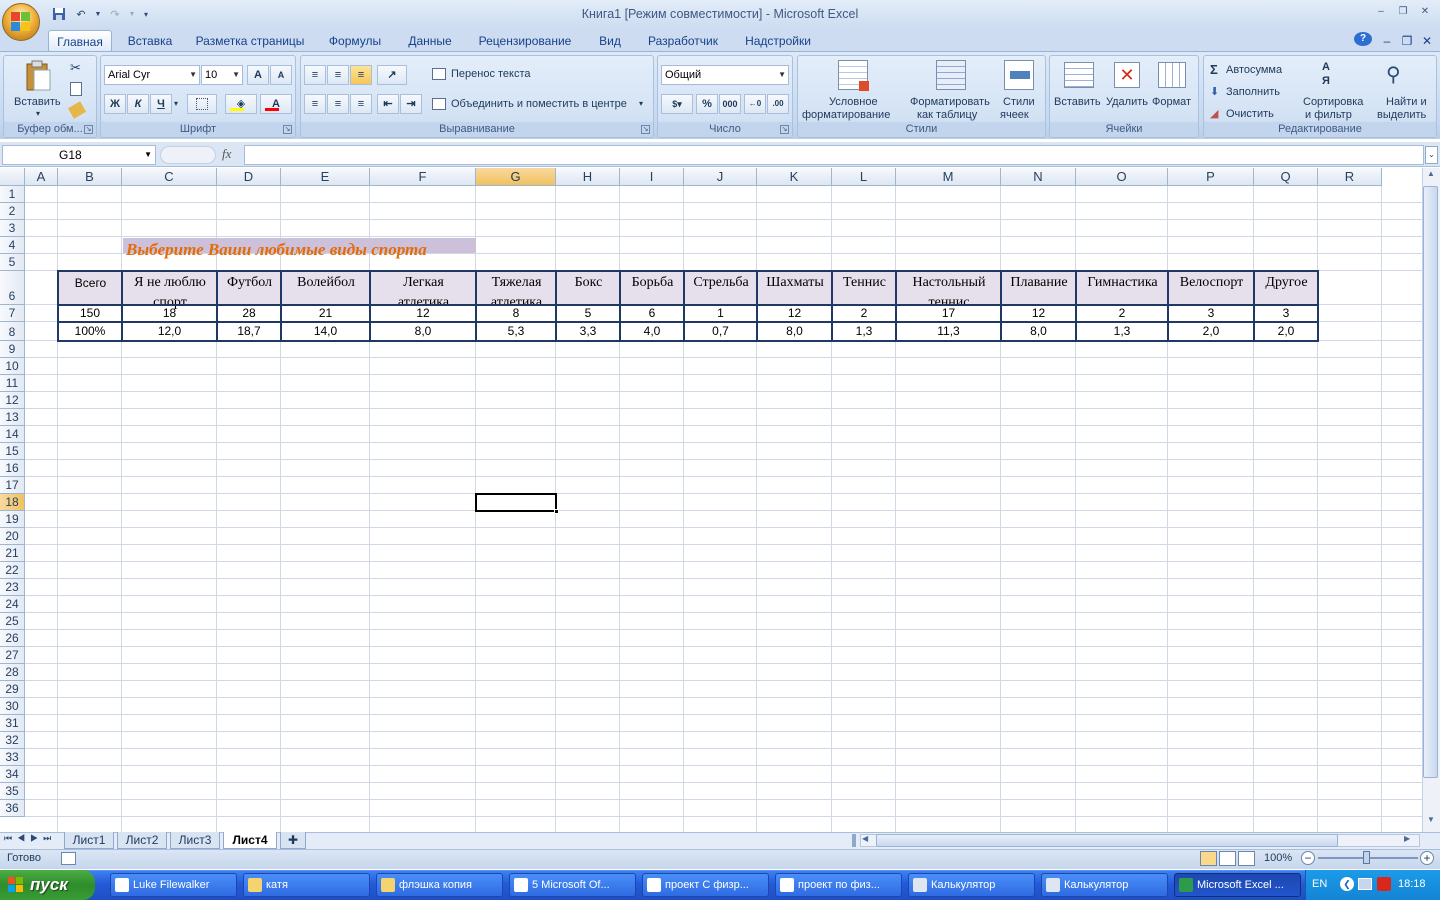 The image size is (1440, 900). I want to click on row-header-15: 15, so click(12, 451).